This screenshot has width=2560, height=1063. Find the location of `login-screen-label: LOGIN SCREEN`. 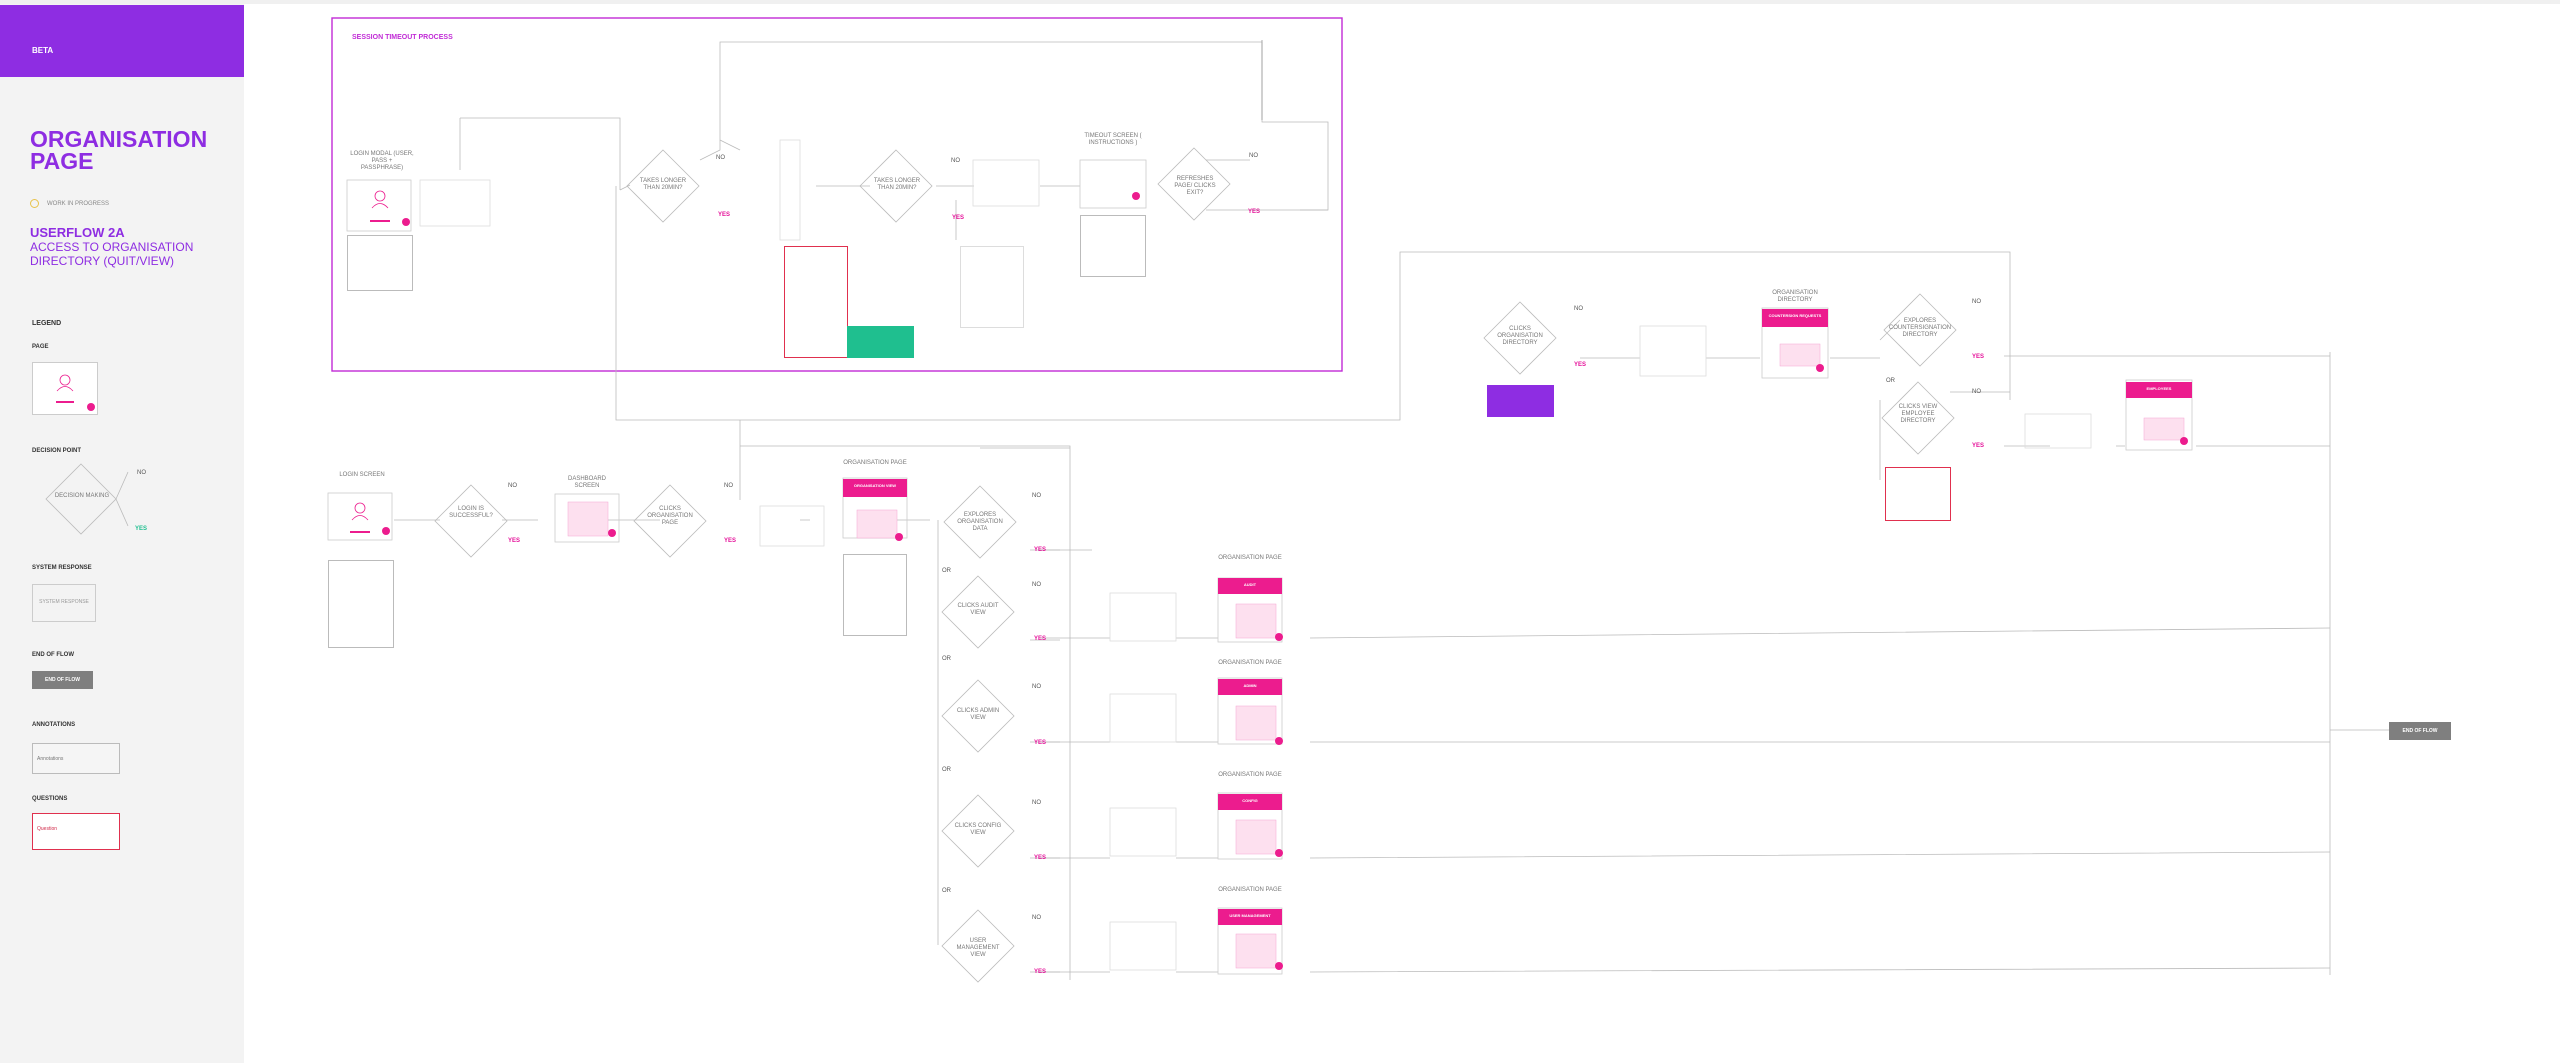

login-screen-label: LOGIN SCREEN is located at coordinates (362, 475).